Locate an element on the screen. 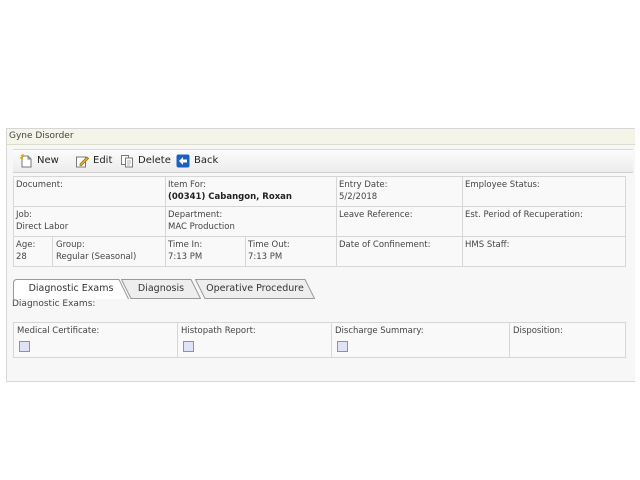  delete-button: Delete is located at coordinates (145, 161).